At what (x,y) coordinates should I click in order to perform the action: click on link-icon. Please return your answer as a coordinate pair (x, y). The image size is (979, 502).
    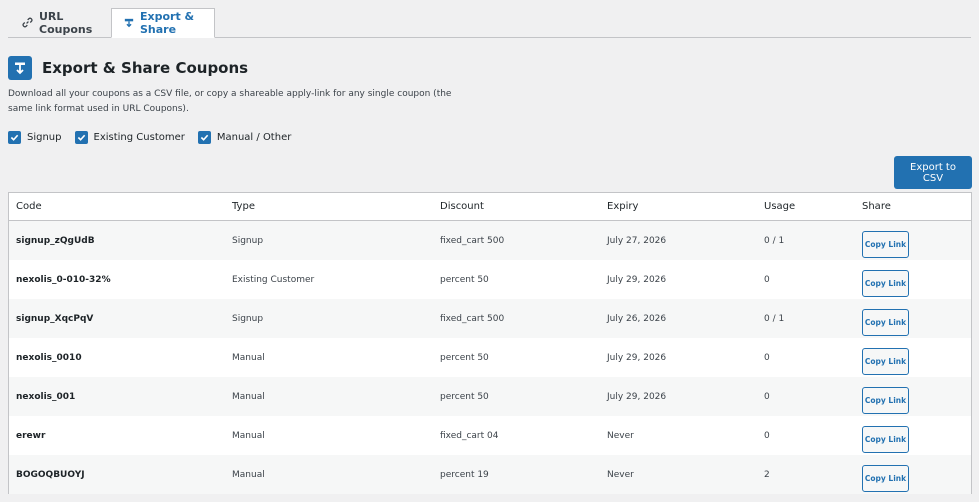
    Looking at the image, I should click on (27, 22).